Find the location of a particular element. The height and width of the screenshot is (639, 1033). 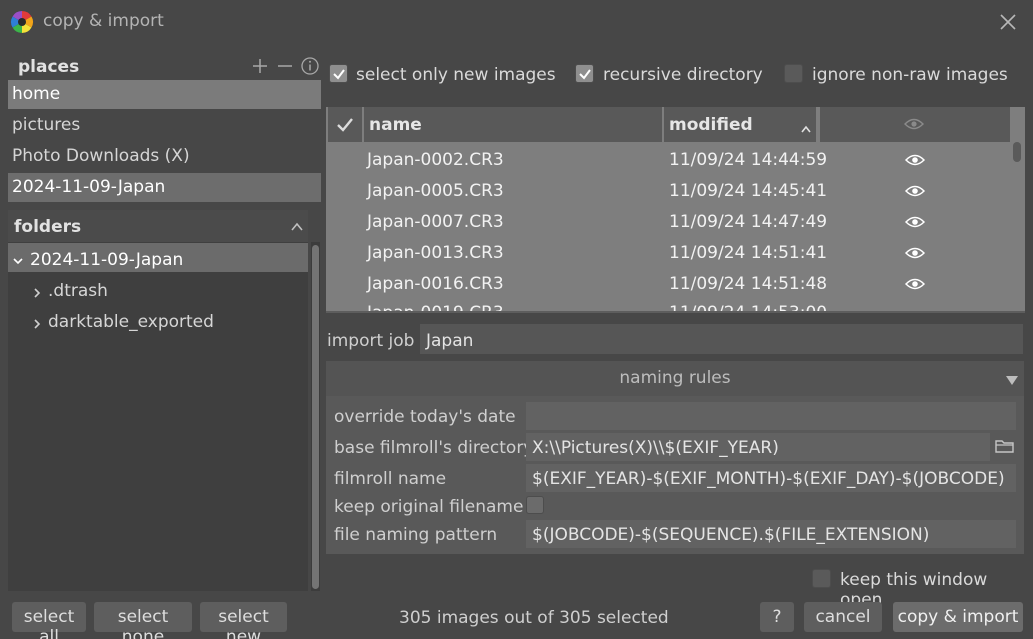

table-row-modified: 11/09/24 14:45:41 is located at coordinates (748, 191).